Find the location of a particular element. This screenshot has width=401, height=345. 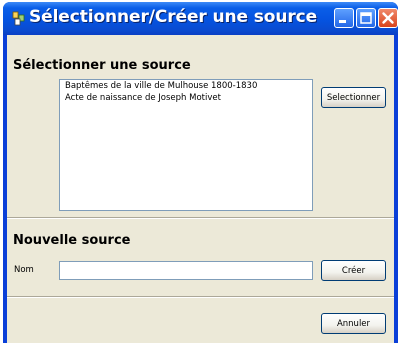

select-section-heading: Sélectionner une source is located at coordinates (102, 65).